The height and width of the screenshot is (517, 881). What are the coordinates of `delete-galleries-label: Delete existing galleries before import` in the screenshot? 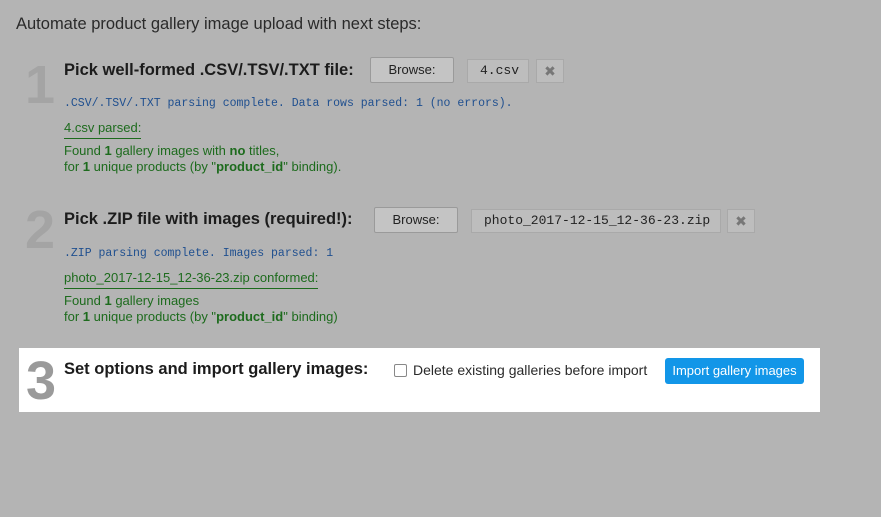 It's located at (530, 370).